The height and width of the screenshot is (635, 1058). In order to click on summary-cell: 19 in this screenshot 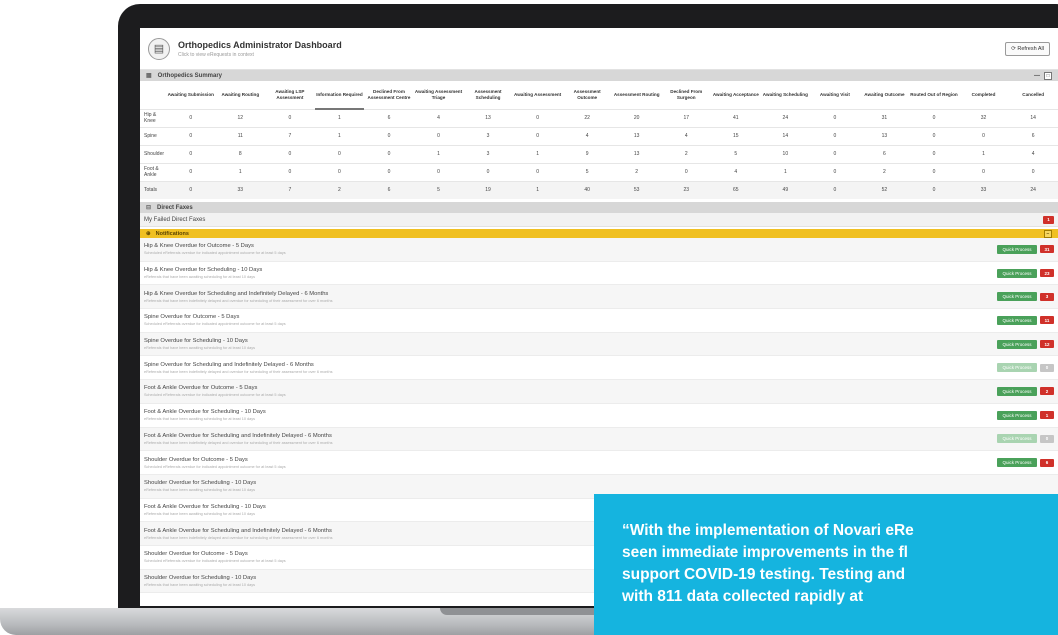, I will do `click(488, 189)`.